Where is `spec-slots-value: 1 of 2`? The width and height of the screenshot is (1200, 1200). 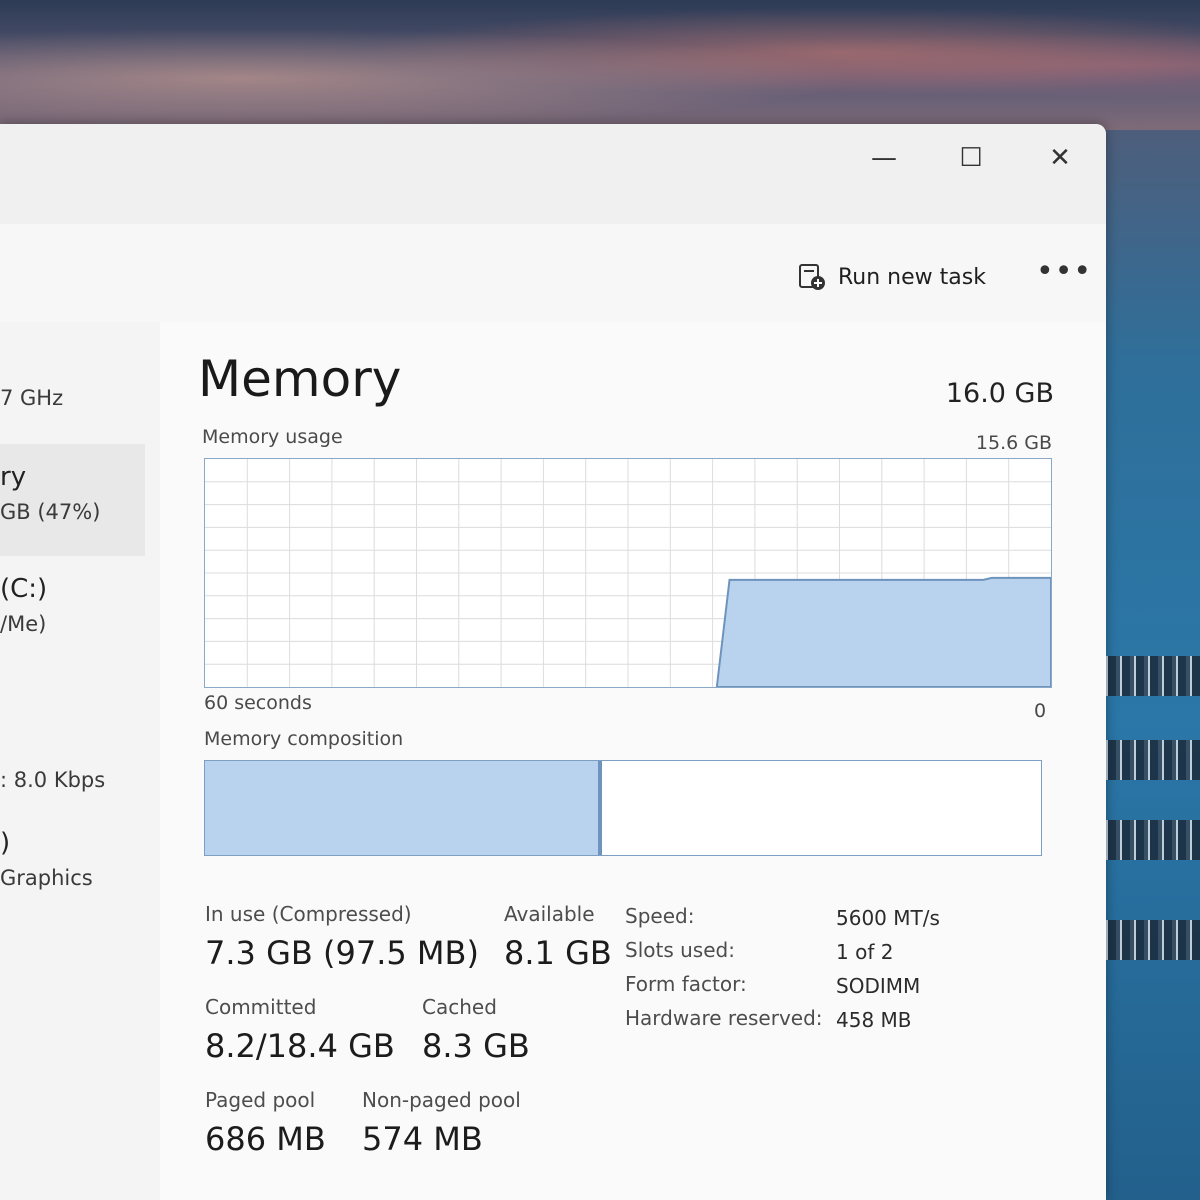 spec-slots-value: 1 of 2 is located at coordinates (865, 952).